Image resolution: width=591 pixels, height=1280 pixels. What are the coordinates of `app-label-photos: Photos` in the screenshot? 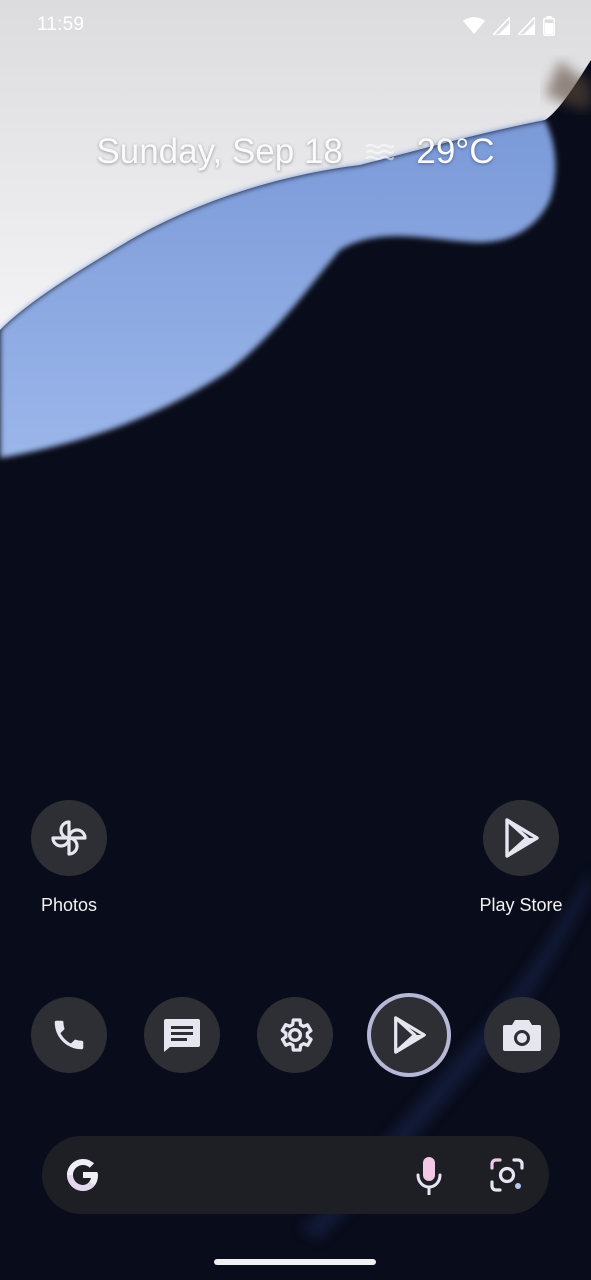 It's located at (69, 905).